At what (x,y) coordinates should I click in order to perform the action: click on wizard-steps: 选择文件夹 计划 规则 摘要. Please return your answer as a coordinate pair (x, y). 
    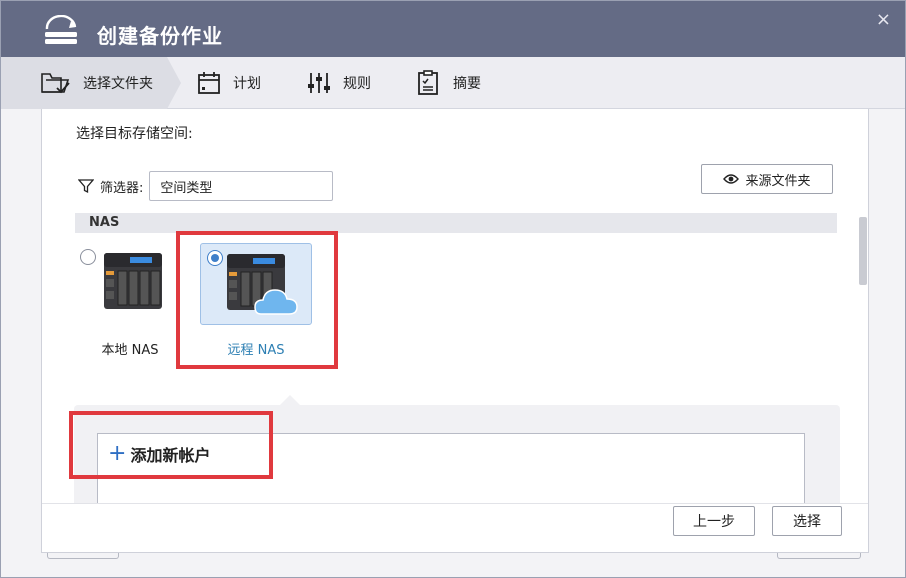
    Looking at the image, I should click on (453, 83).